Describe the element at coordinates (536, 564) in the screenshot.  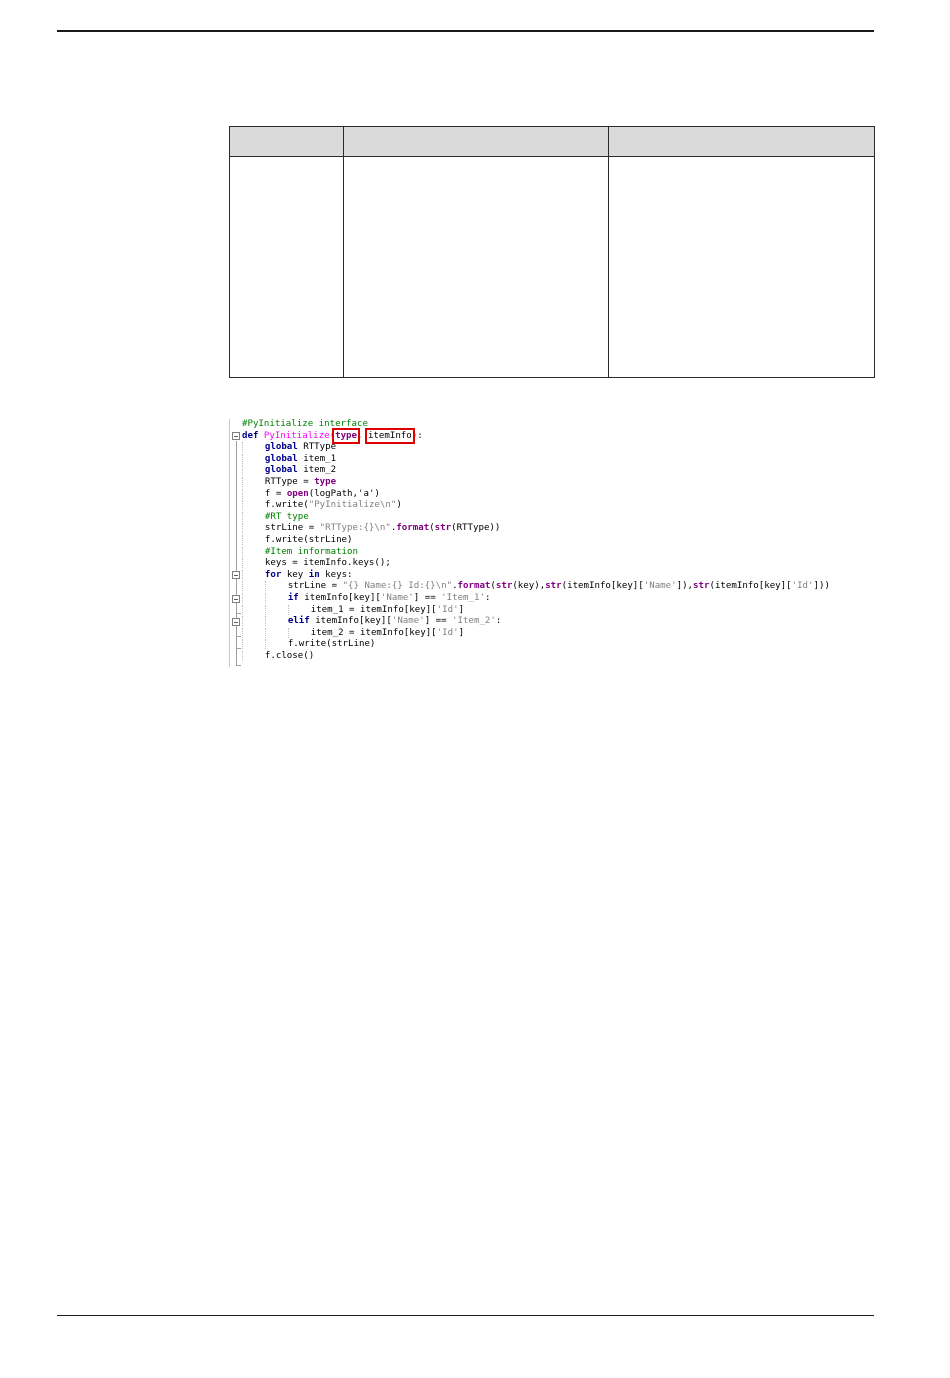
I see `code-line: keys = itemInfo.keys();` at that location.